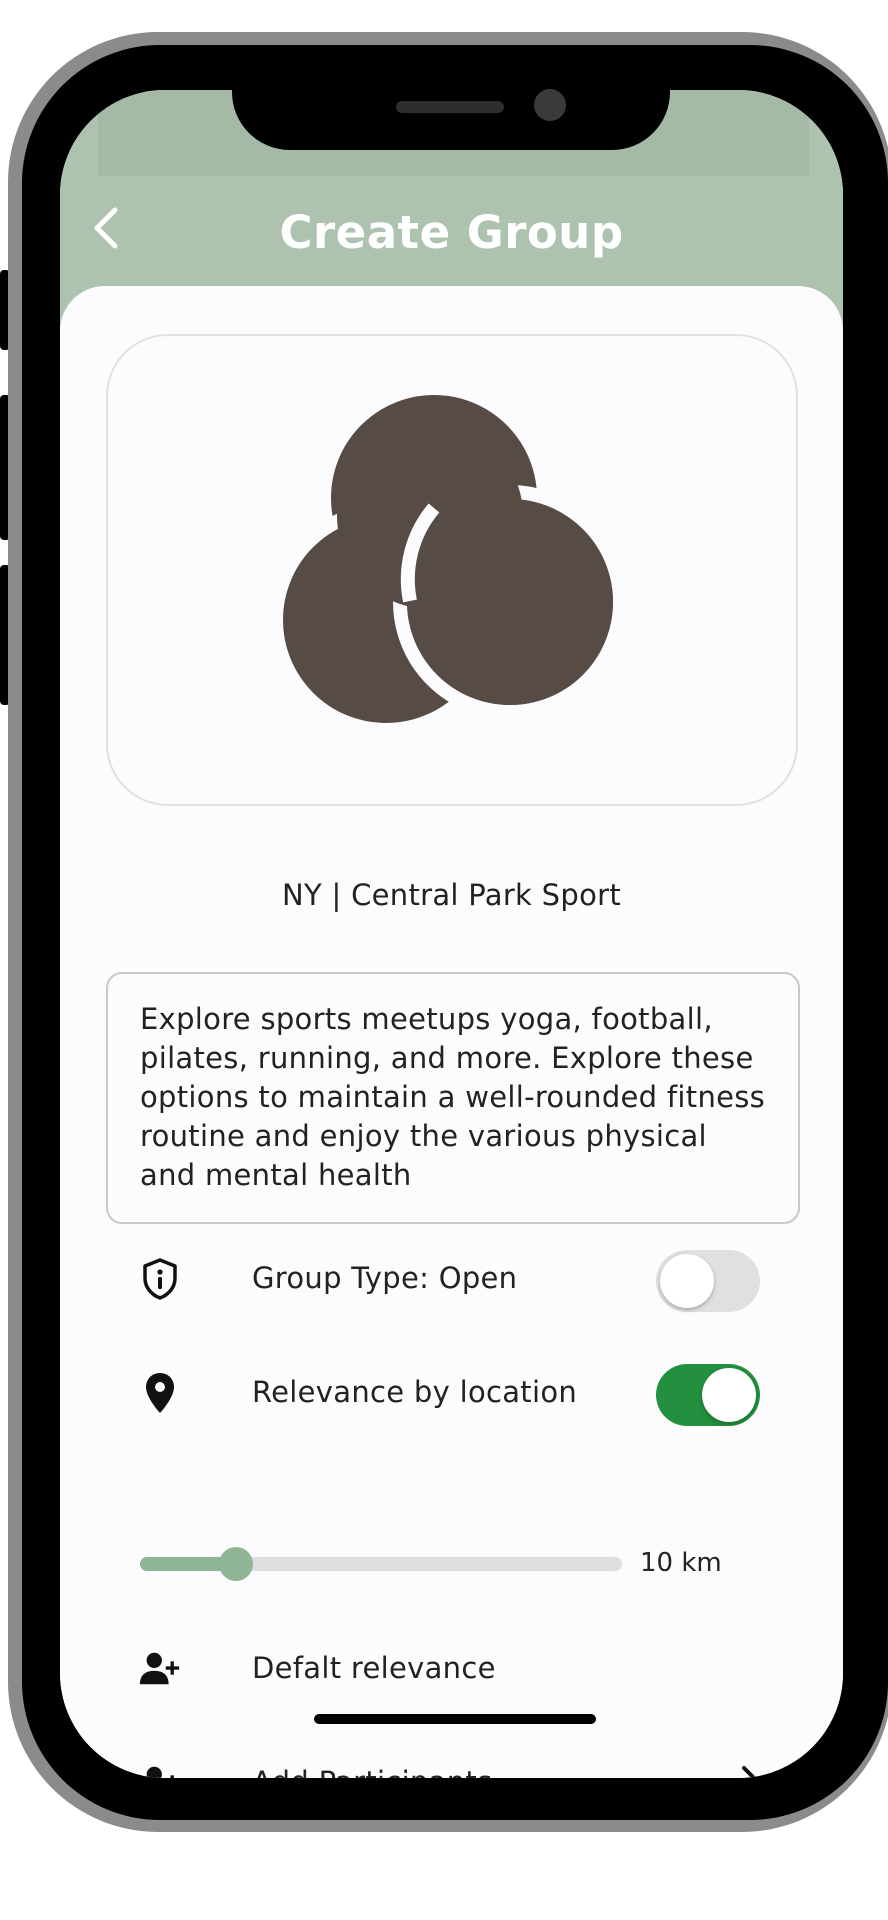 This screenshot has width=888, height=1920. What do you see at coordinates (448, 559) in the screenshot?
I see `three-circles-logo-icon` at bounding box center [448, 559].